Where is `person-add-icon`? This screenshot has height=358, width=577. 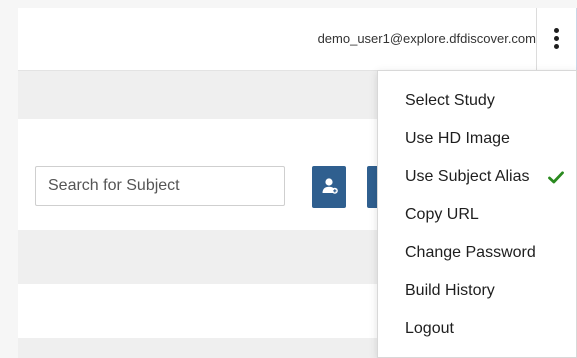 person-add-icon is located at coordinates (330, 186).